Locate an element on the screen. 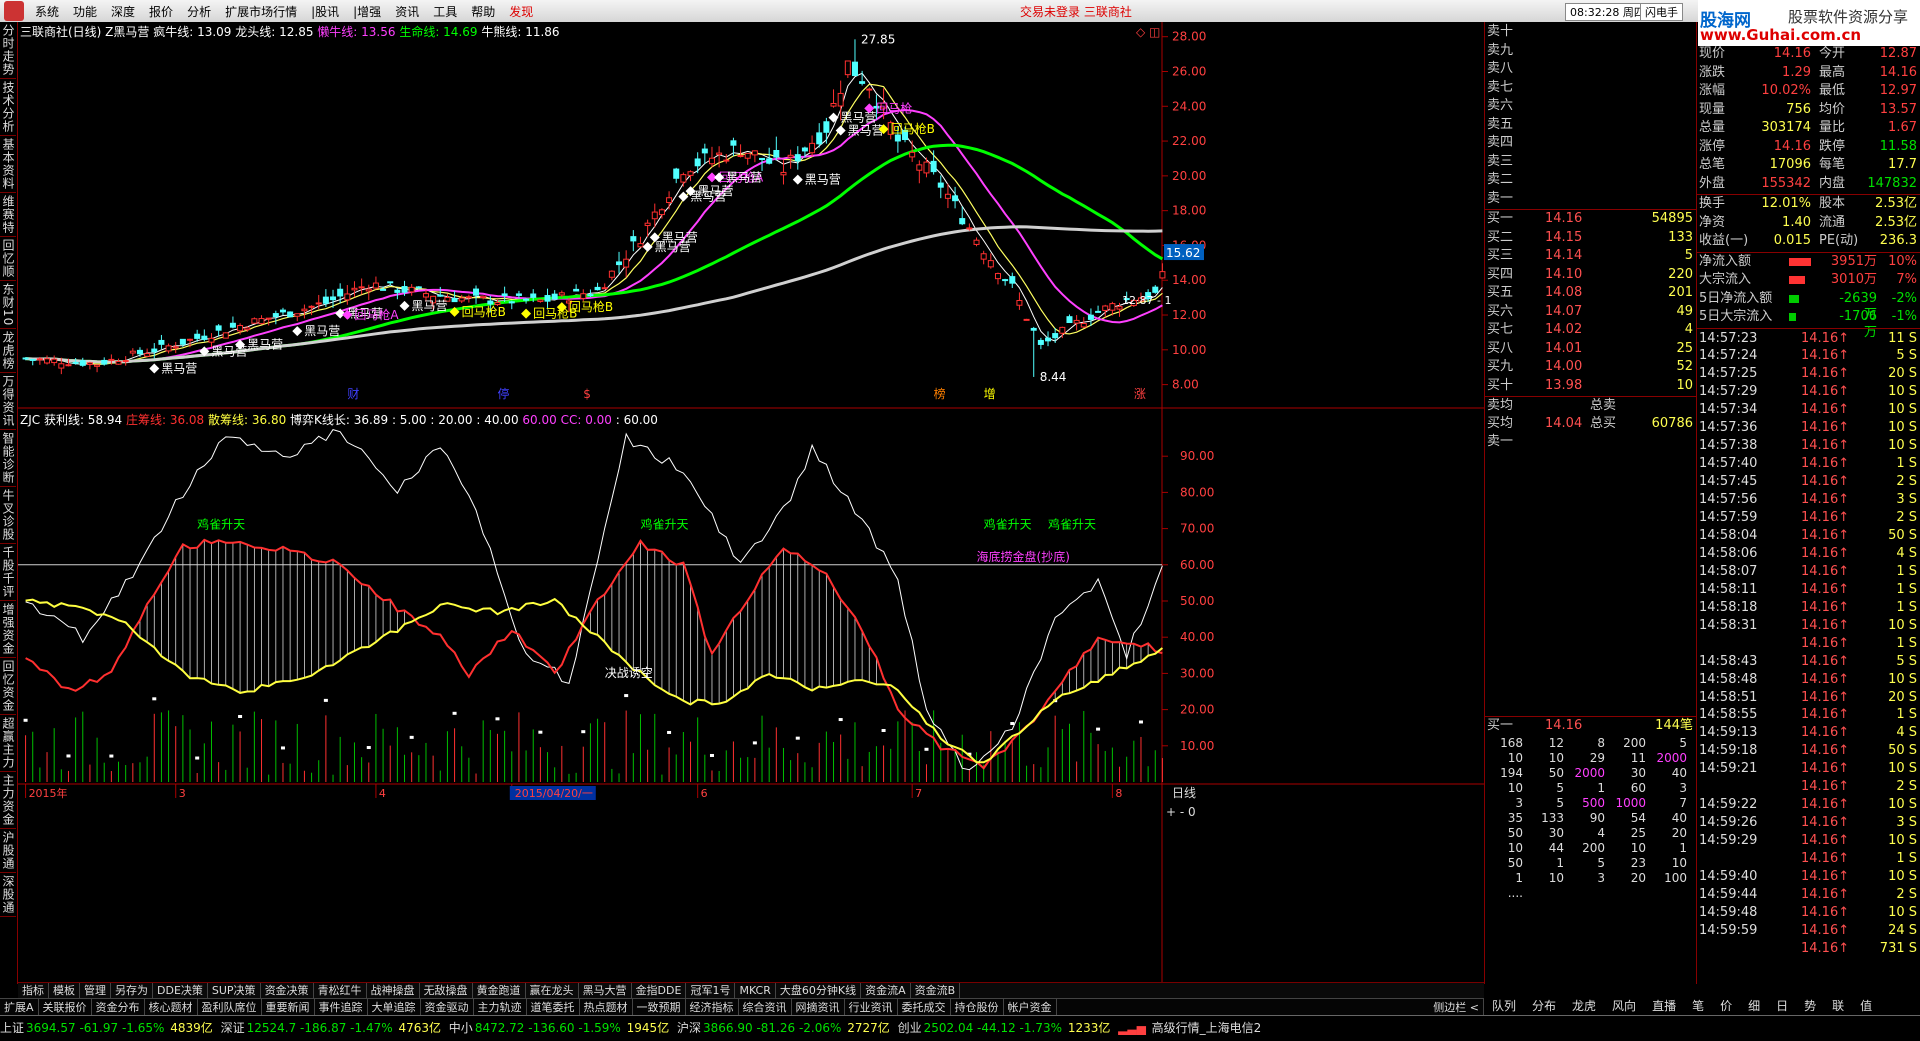 The height and width of the screenshot is (1041, 1920). indicator-tab-2: 管理 is located at coordinates (95, 990).